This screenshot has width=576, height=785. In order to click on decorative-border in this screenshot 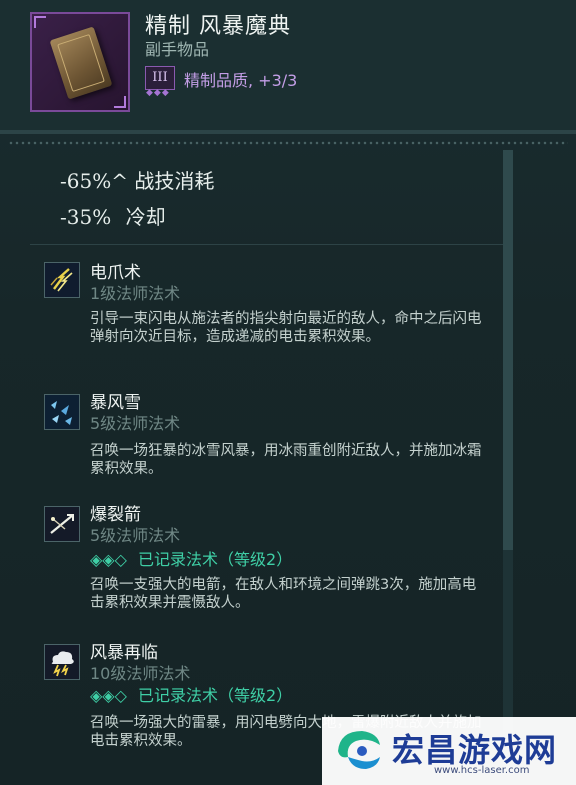, I will do `click(288, 143)`.